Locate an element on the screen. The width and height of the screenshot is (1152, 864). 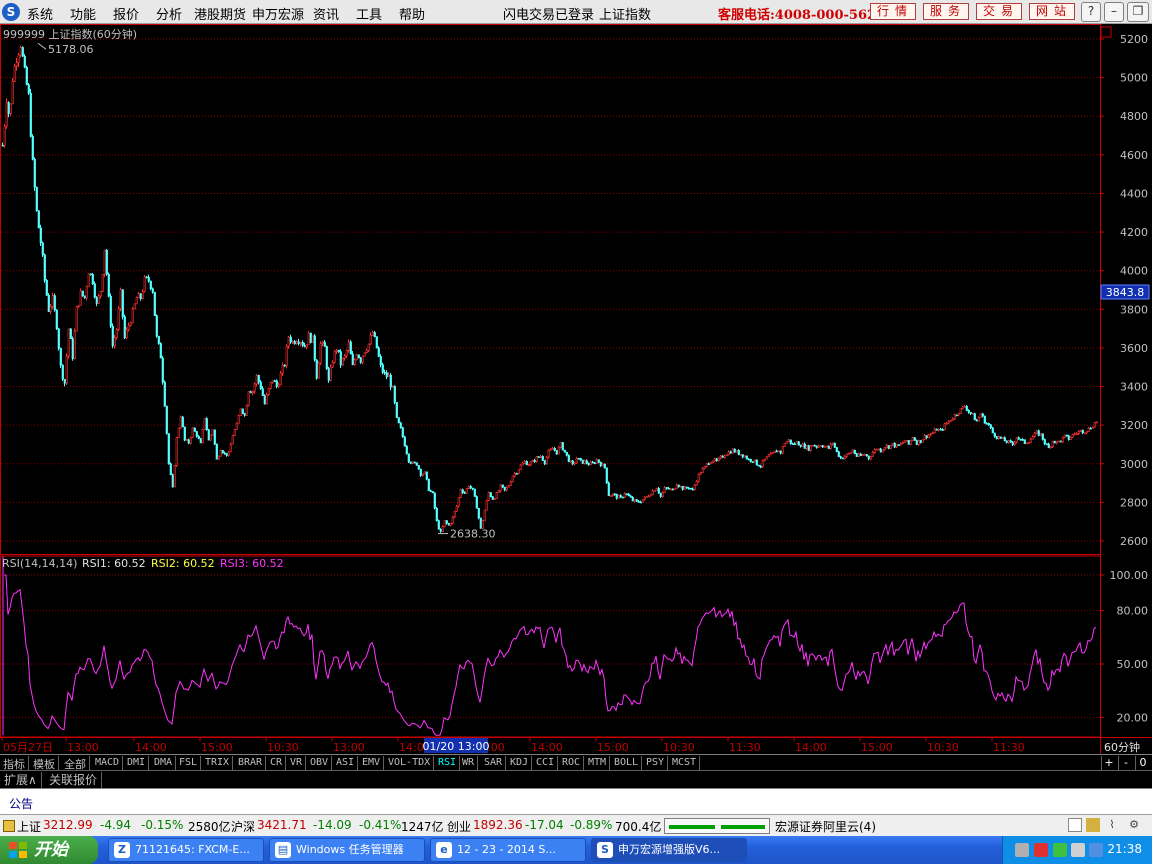
tray-keyboard-icon is located at coordinates (1022, 850).